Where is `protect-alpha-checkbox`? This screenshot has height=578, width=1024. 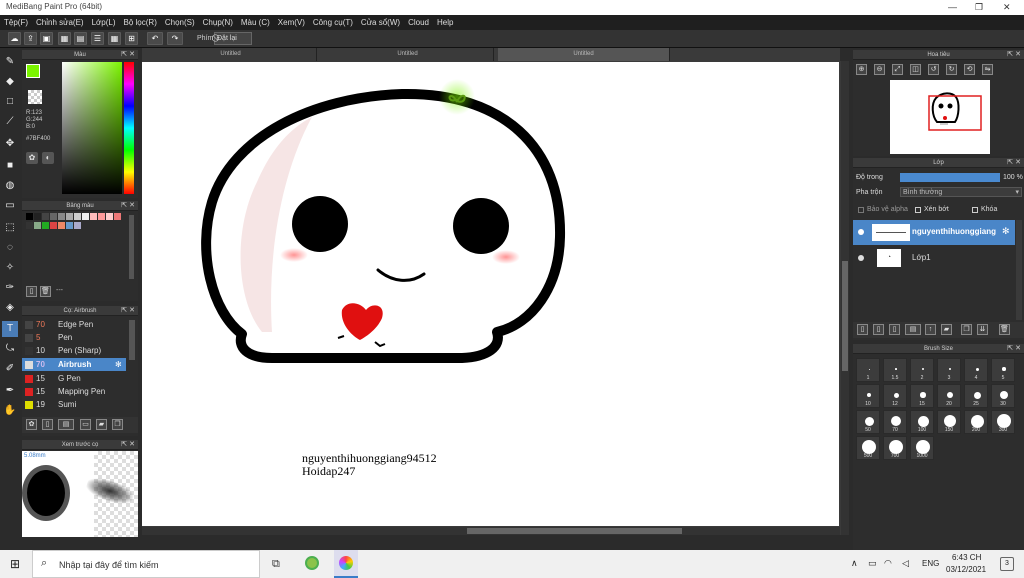
protect-alpha-checkbox is located at coordinates (861, 210).